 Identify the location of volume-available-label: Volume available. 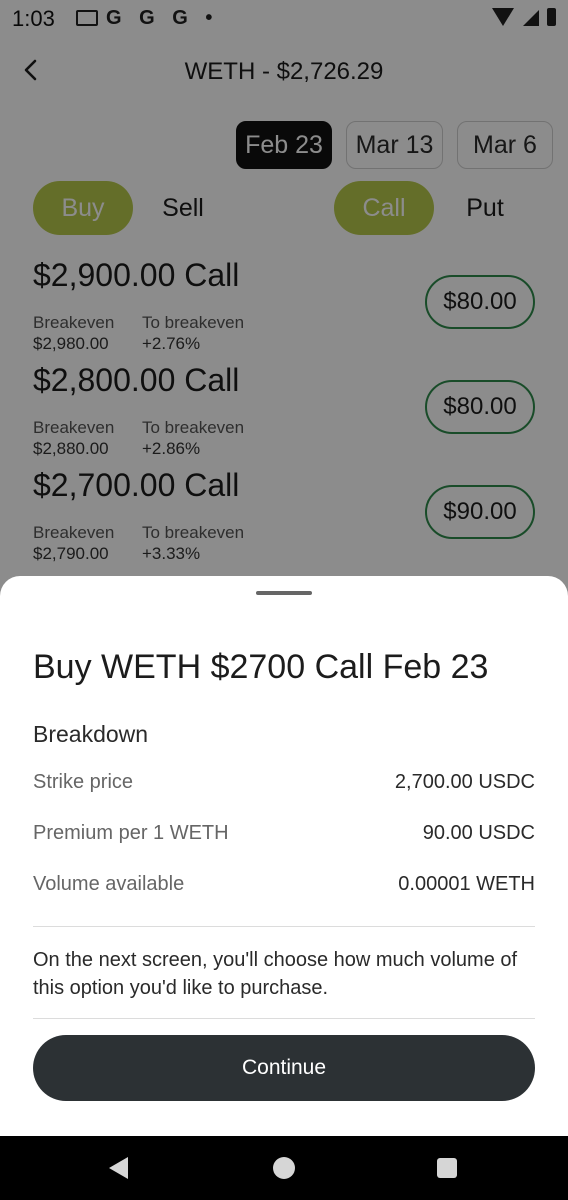
(109, 884).